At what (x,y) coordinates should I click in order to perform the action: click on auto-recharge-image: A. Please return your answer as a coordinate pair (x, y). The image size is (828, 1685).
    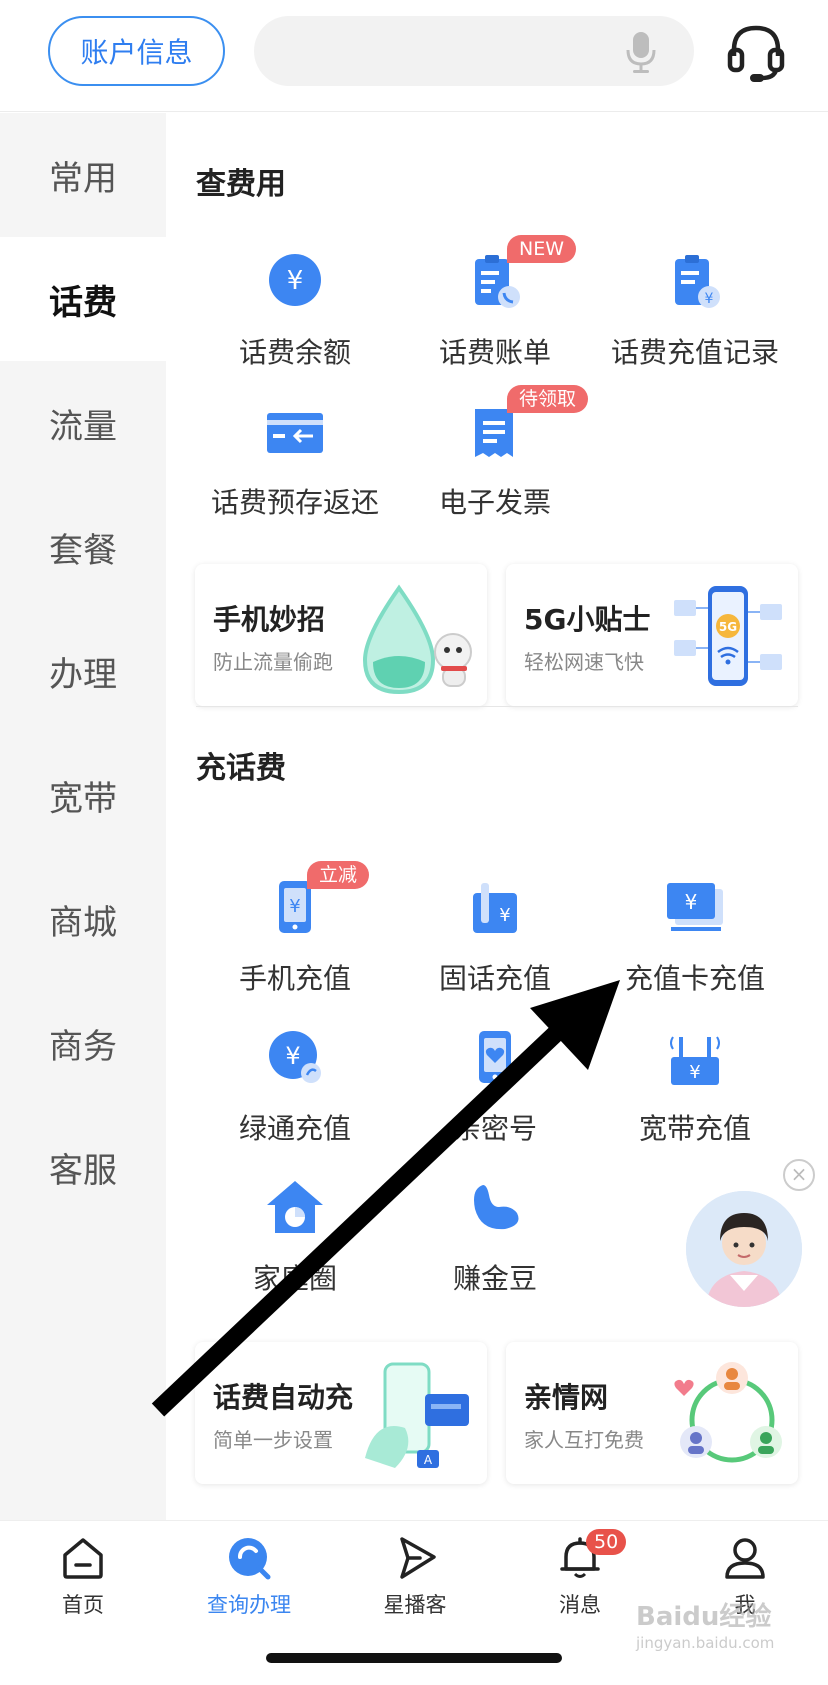
    Looking at the image, I should click on (417, 1415).